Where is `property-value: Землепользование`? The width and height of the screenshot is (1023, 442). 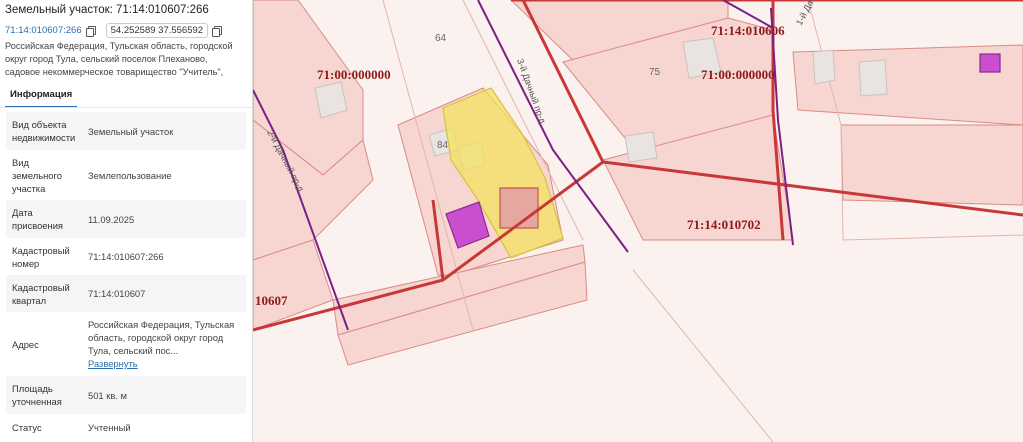
property-value: Землепользование is located at coordinates (130, 175).